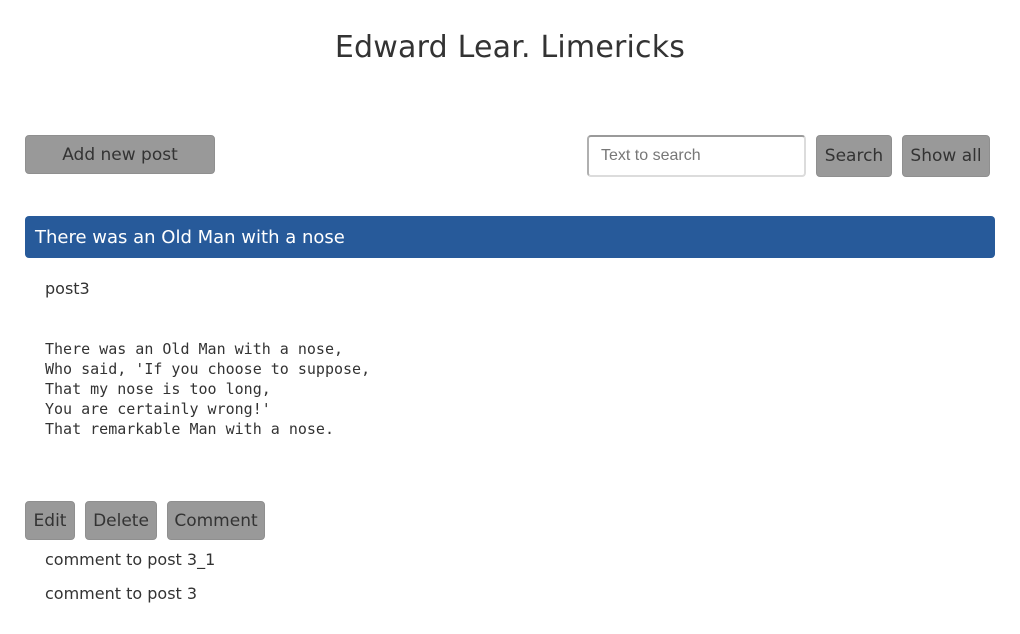 The width and height of the screenshot is (1020, 634). What do you see at coordinates (854, 156) in the screenshot?
I see `search-button: Search` at bounding box center [854, 156].